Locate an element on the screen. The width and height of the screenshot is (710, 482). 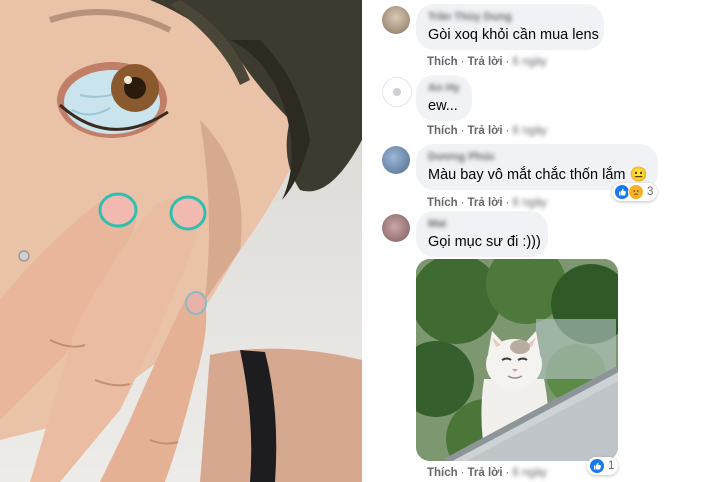
comment-author: Mai is located at coordinates (482, 224).